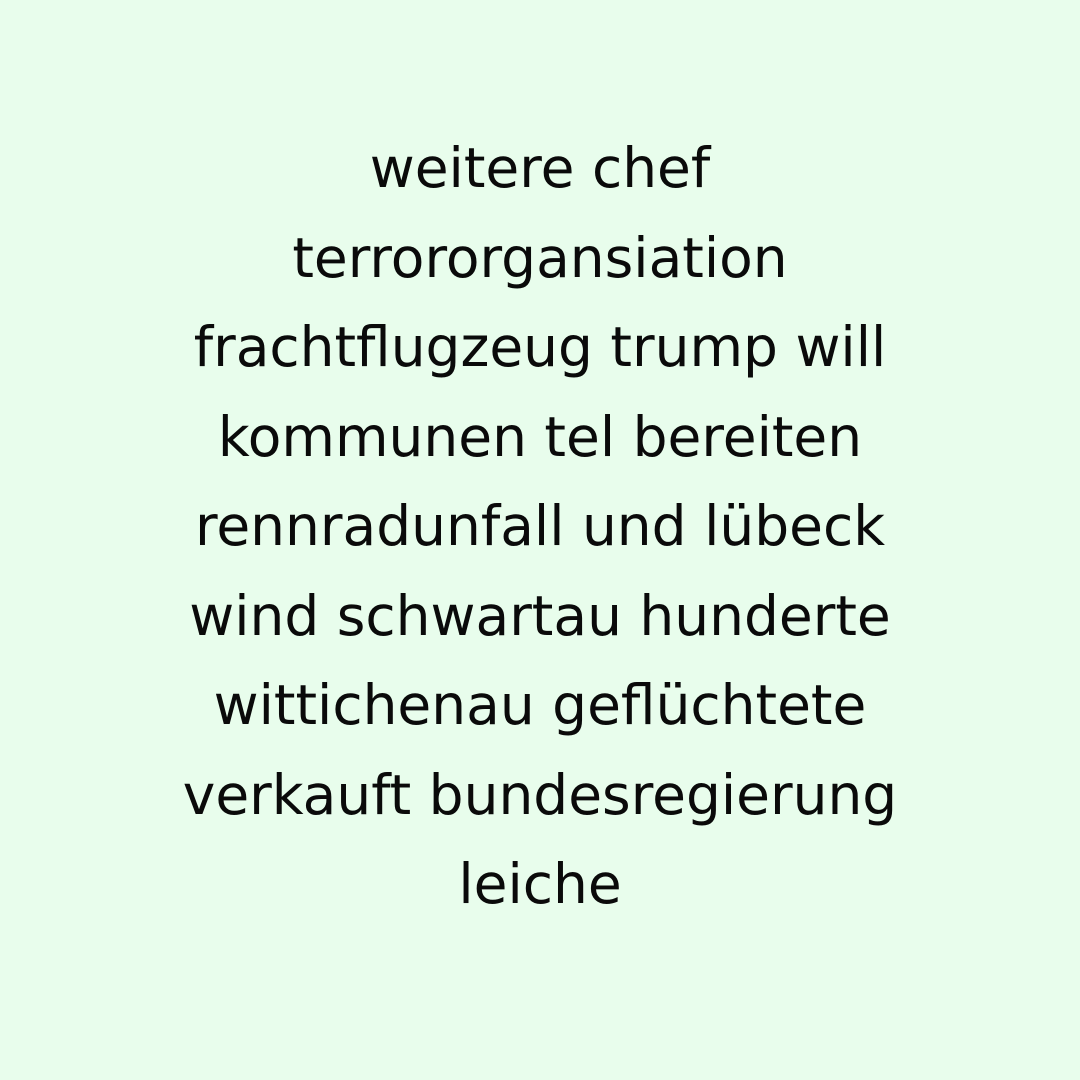 The image size is (1080, 1080). Describe the element at coordinates (540, 615) in the screenshot. I see `text-line-6: wind schwartau hunderte` at that location.